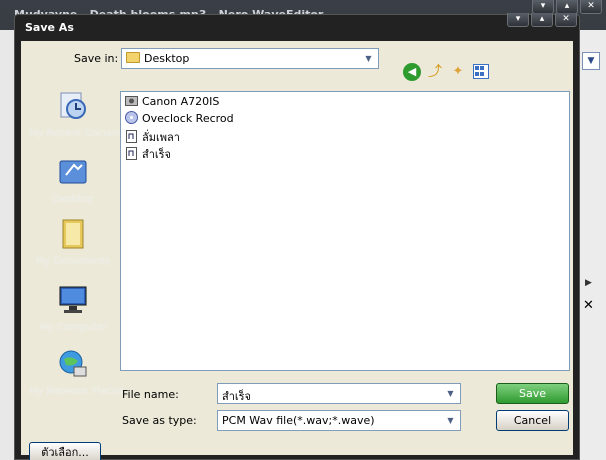 The height and width of the screenshot is (460, 606). Describe the element at coordinates (250, 58) in the screenshot. I see `save-in-combo: Desktop ▼` at that location.